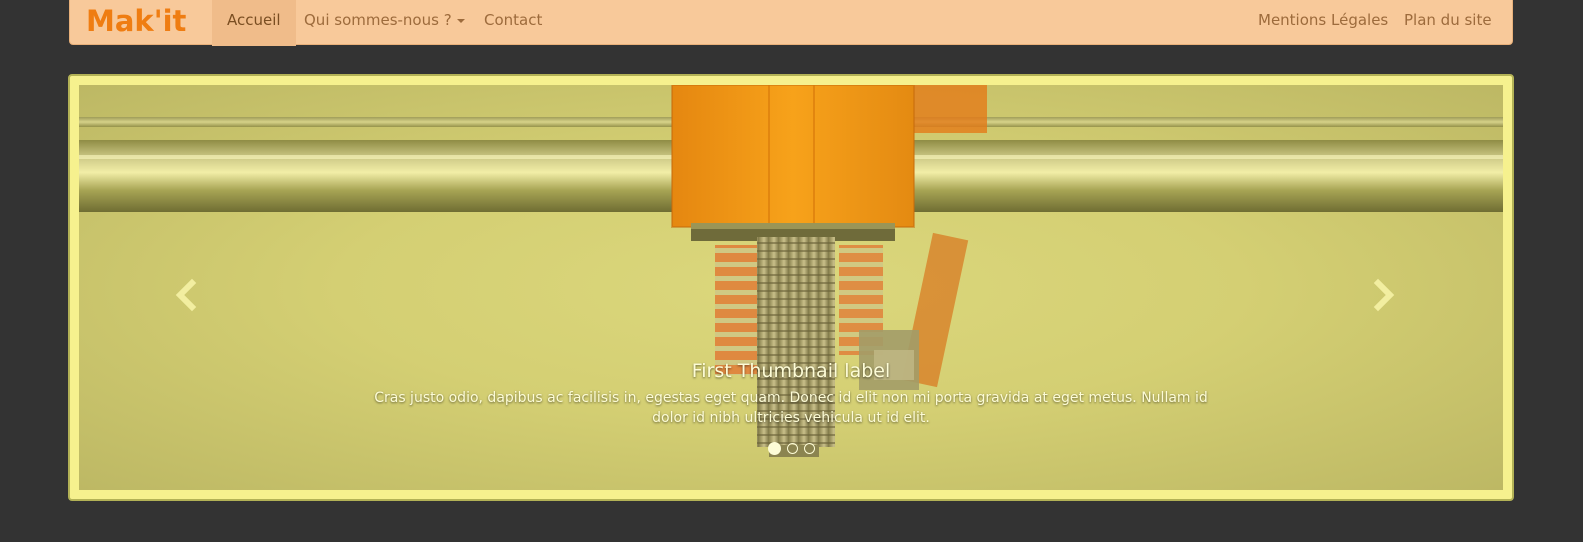  I want to click on carousel-indicators, so click(791, 448).